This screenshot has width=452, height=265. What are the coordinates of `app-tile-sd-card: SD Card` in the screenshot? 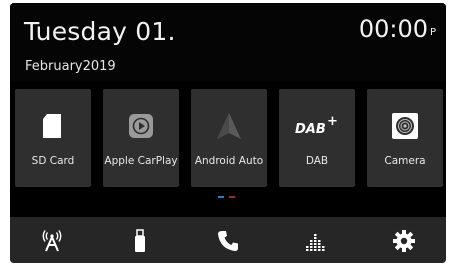 It's located at (53, 138).